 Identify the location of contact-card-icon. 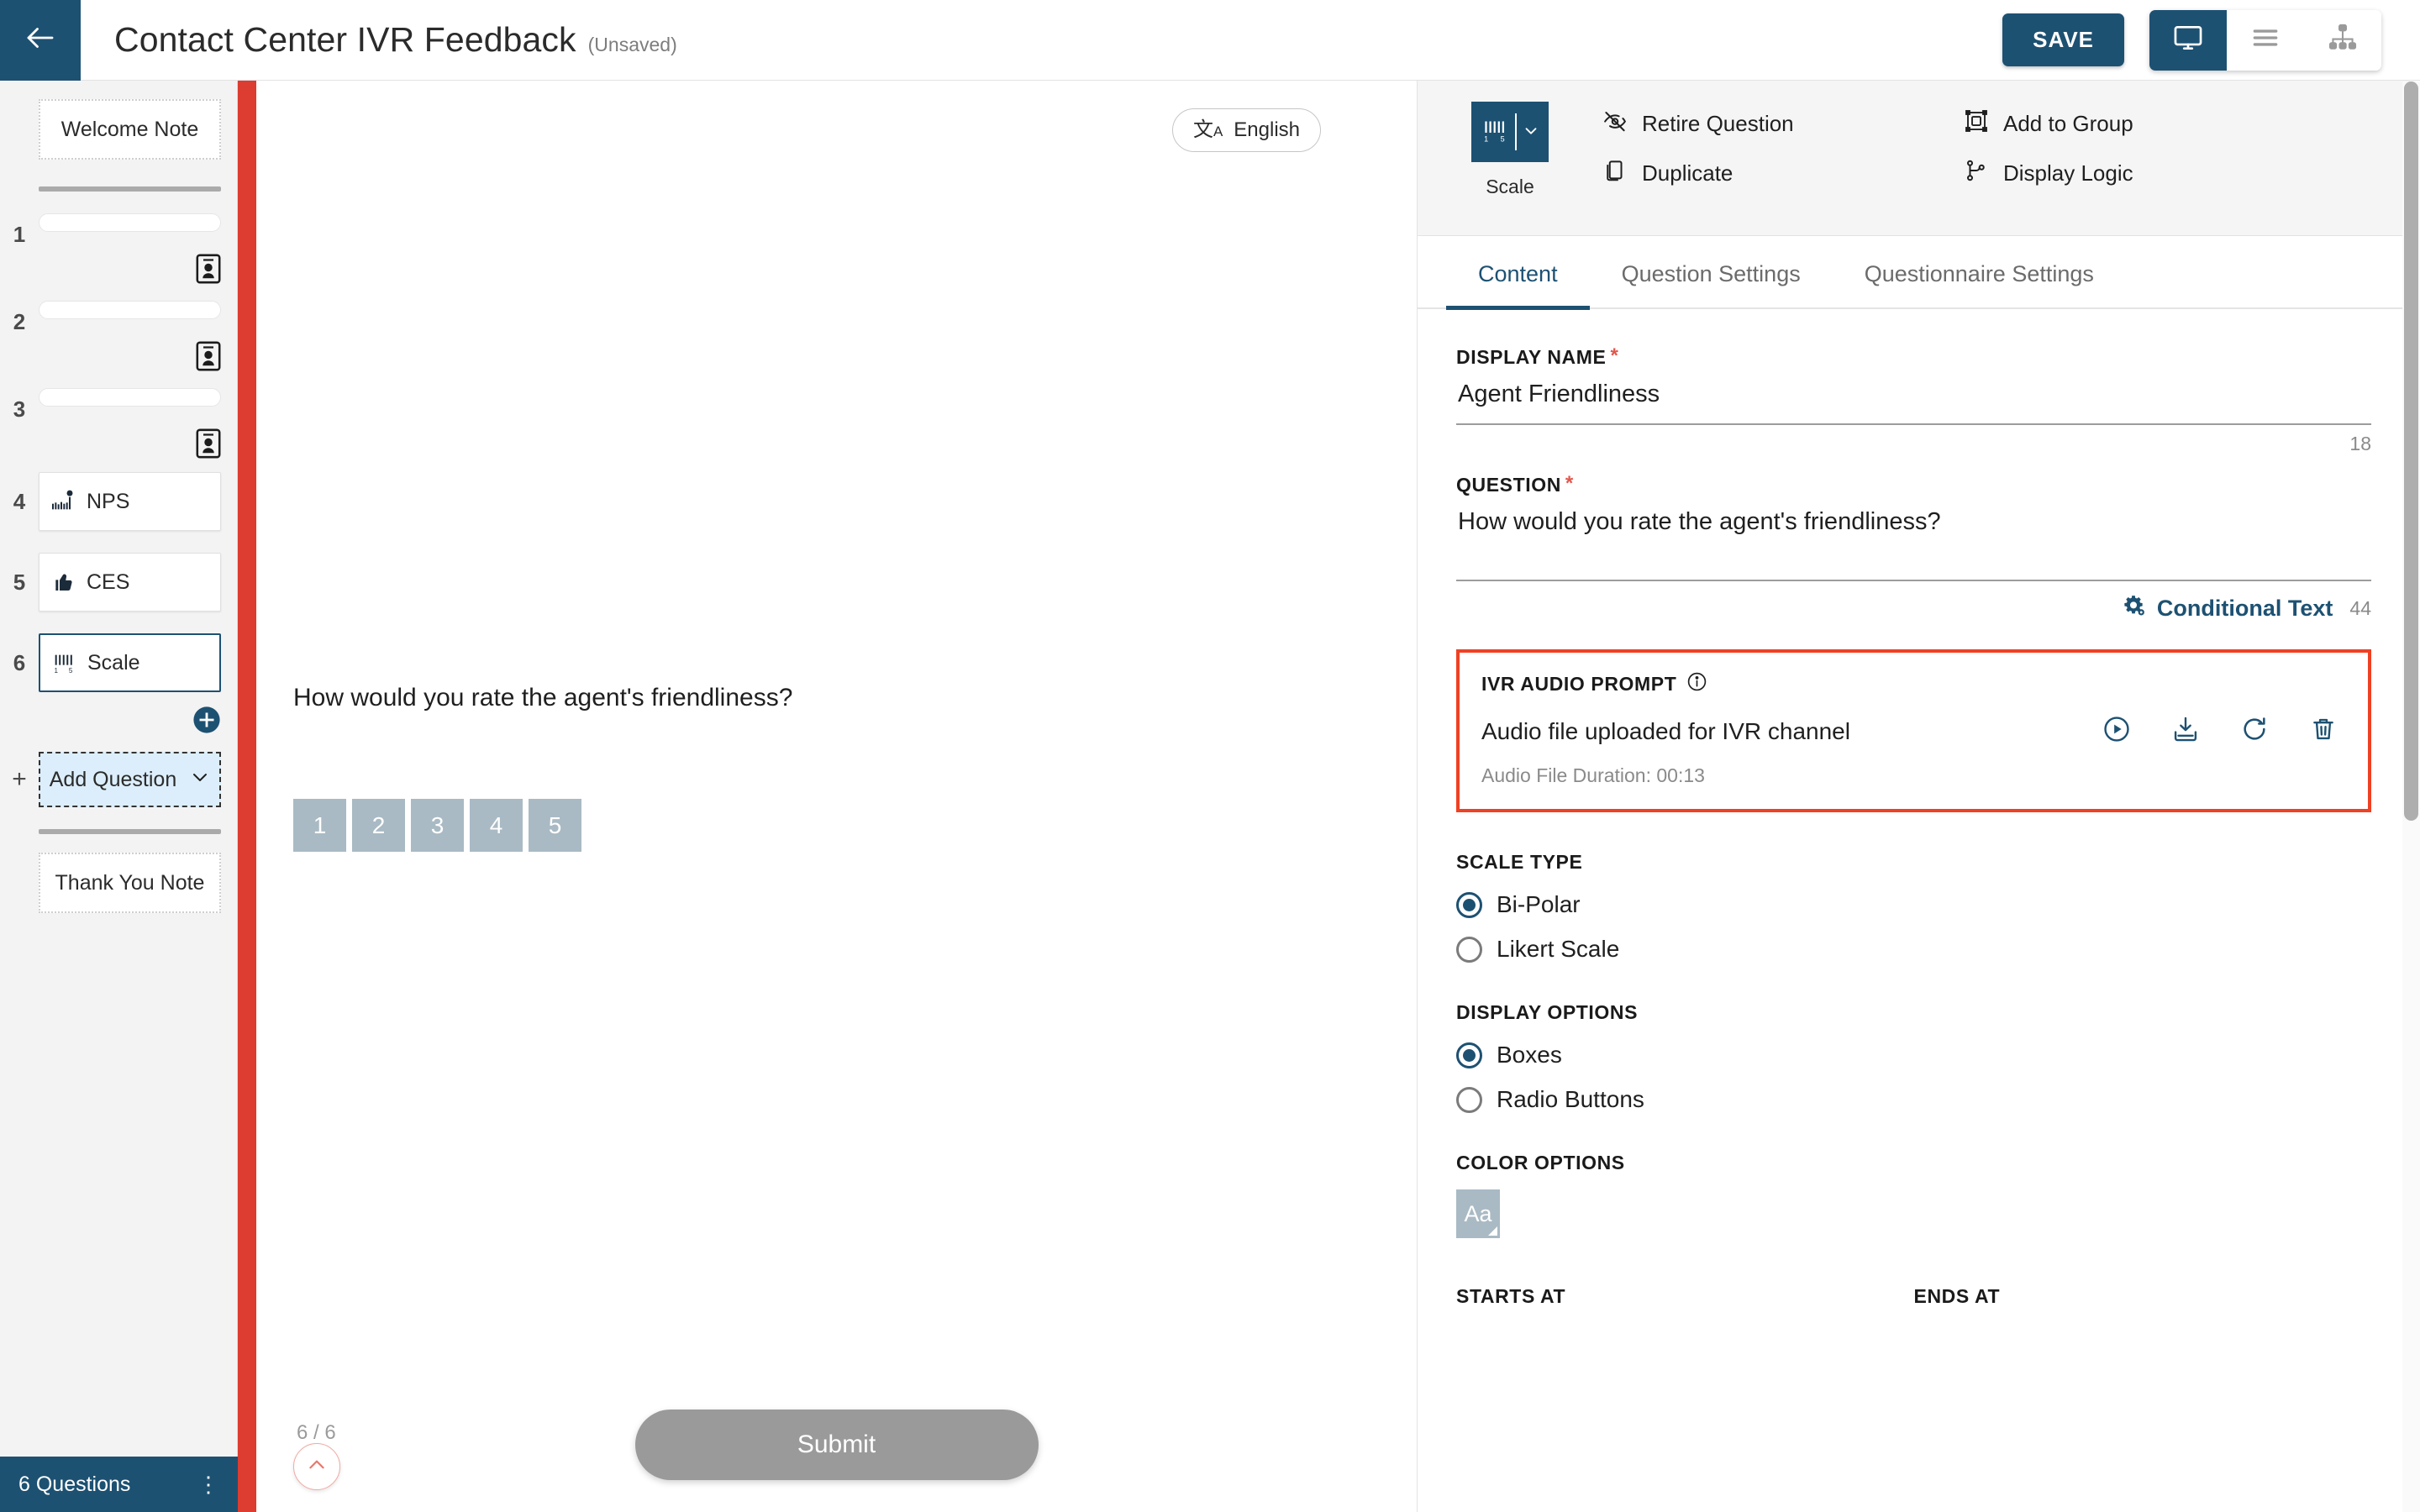
(130, 443).